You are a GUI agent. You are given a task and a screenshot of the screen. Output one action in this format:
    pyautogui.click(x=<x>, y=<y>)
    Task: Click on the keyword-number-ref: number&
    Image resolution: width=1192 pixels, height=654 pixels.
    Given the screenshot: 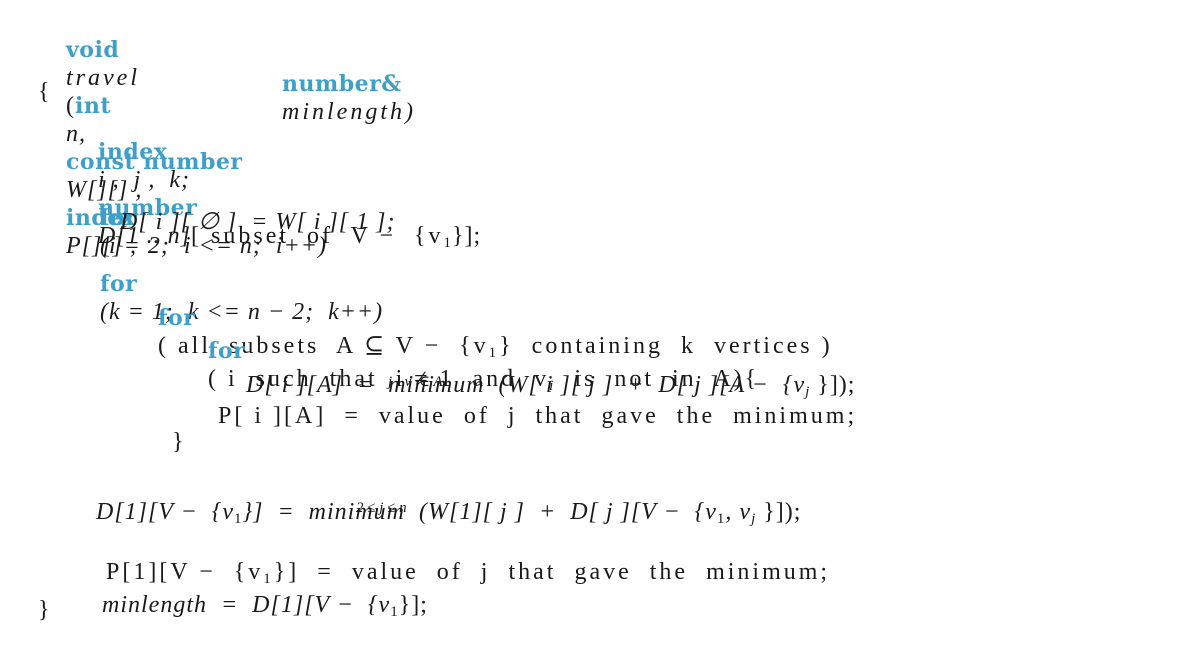 What is the action you would take?
    pyautogui.click(x=342, y=84)
    